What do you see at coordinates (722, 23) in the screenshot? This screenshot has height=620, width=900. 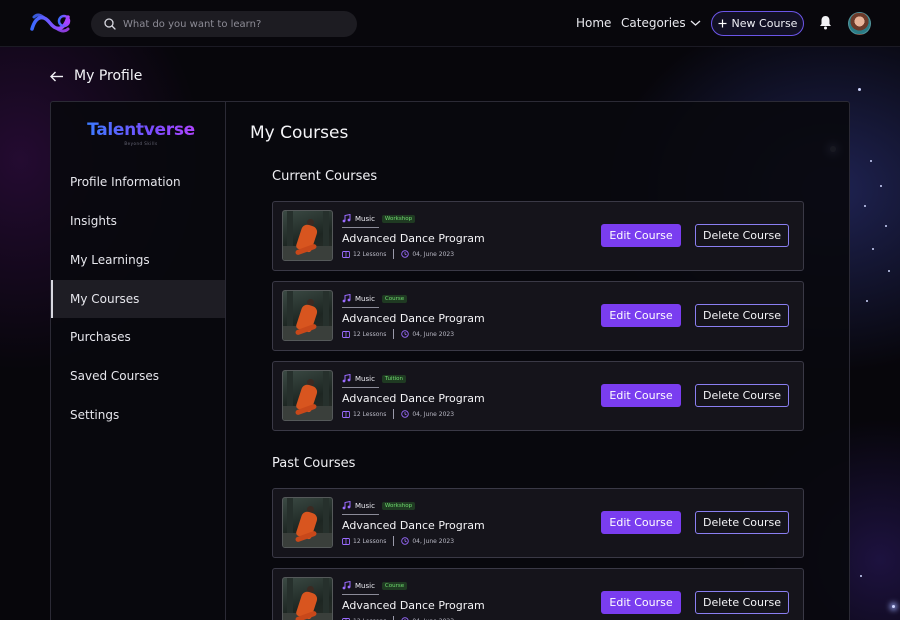 I see `plus-icon` at bounding box center [722, 23].